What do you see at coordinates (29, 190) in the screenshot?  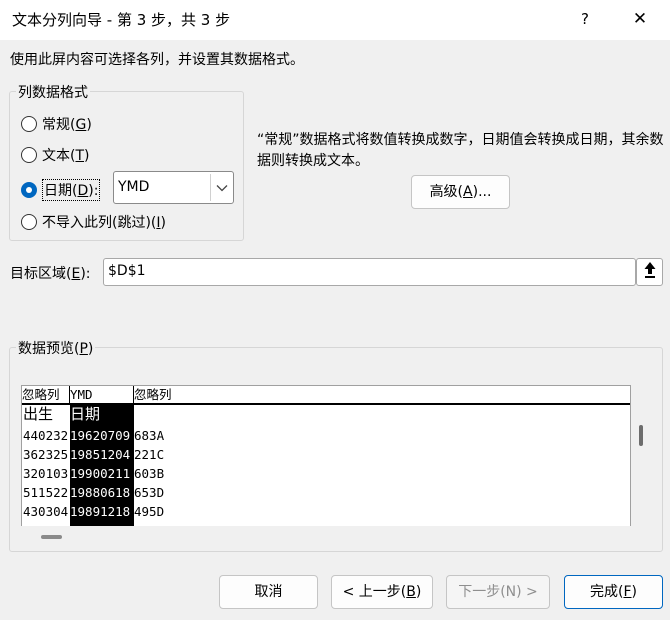 I see `radio-date-circle` at bounding box center [29, 190].